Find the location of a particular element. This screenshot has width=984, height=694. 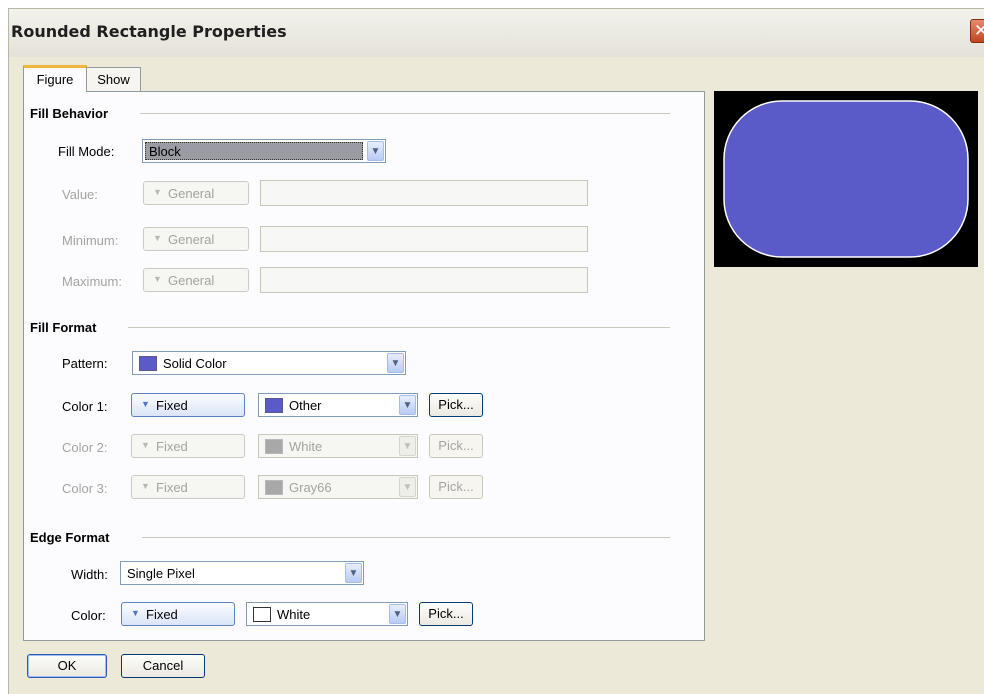

value-mode-button: ▼ General is located at coordinates (196, 193).